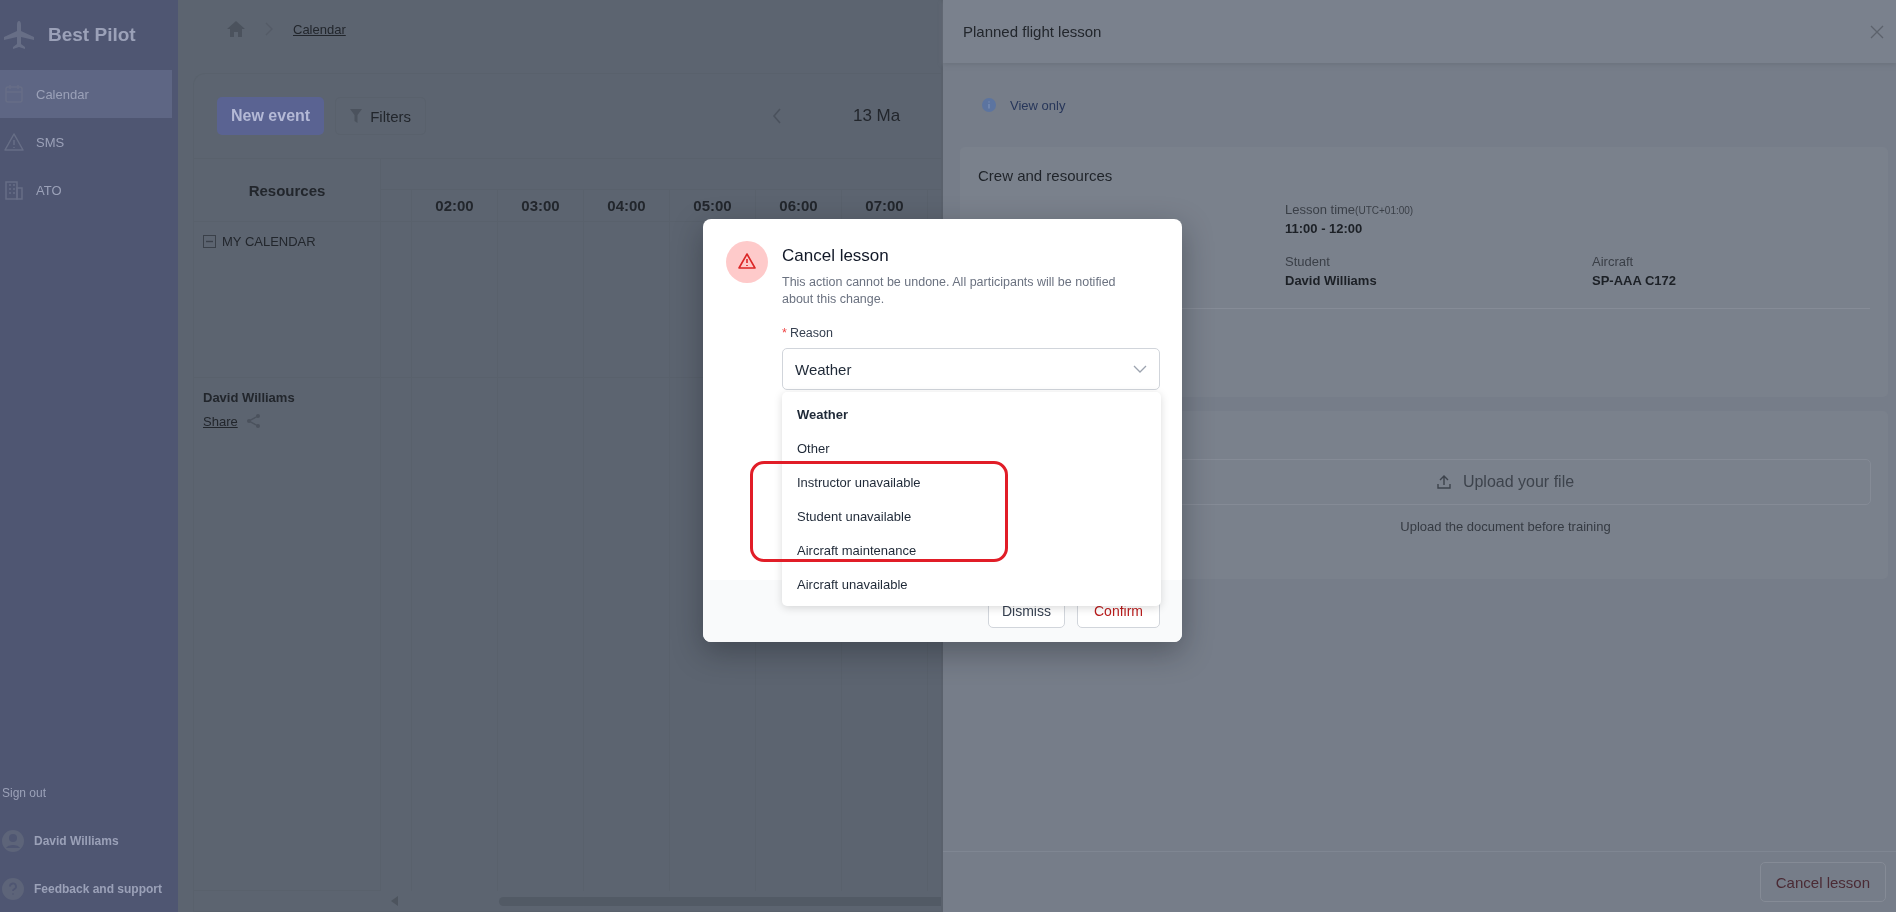 Image resolution: width=1896 pixels, height=912 pixels. I want to click on dropdown-option: Aircraft maintenance, so click(971, 550).